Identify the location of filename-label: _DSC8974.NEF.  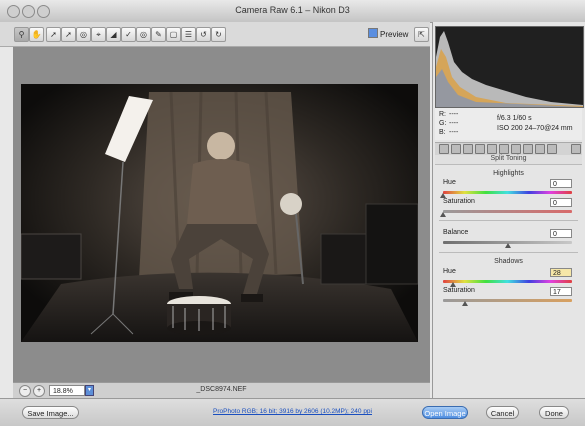
(221, 389).